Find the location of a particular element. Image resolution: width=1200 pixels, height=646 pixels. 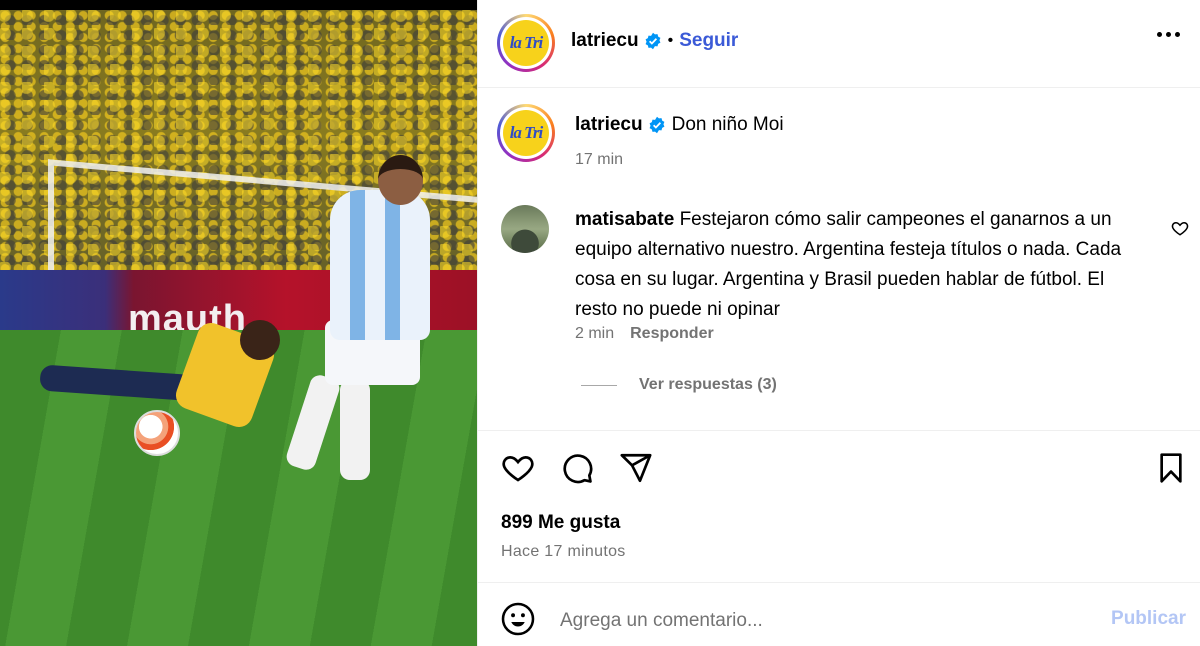

reply-button: Responder is located at coordinates (672, 334).